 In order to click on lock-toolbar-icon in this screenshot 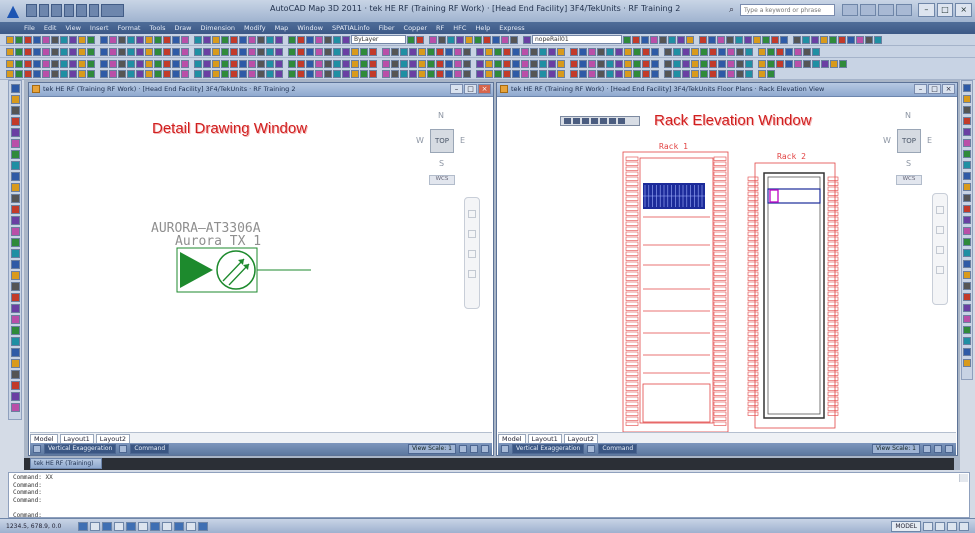, I will do `click(952, 526)`.